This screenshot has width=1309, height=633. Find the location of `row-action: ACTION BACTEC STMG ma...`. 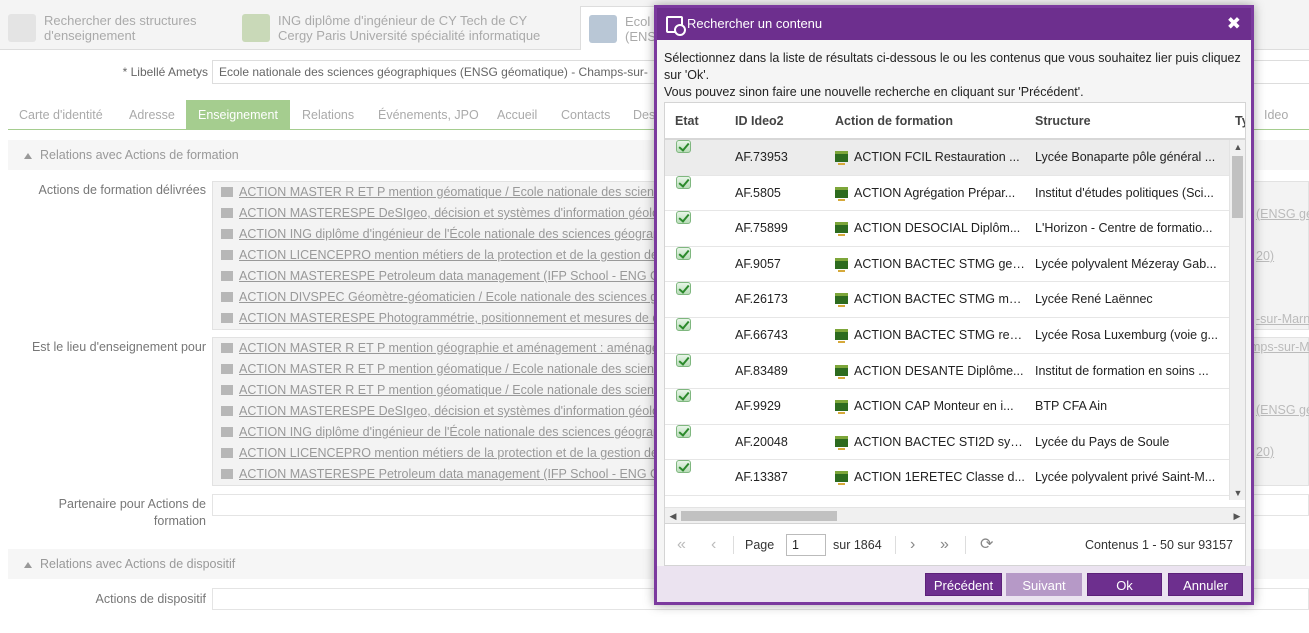

row-action: ACTION BACTEC STMG ma... is located at coordinates (930, 299).